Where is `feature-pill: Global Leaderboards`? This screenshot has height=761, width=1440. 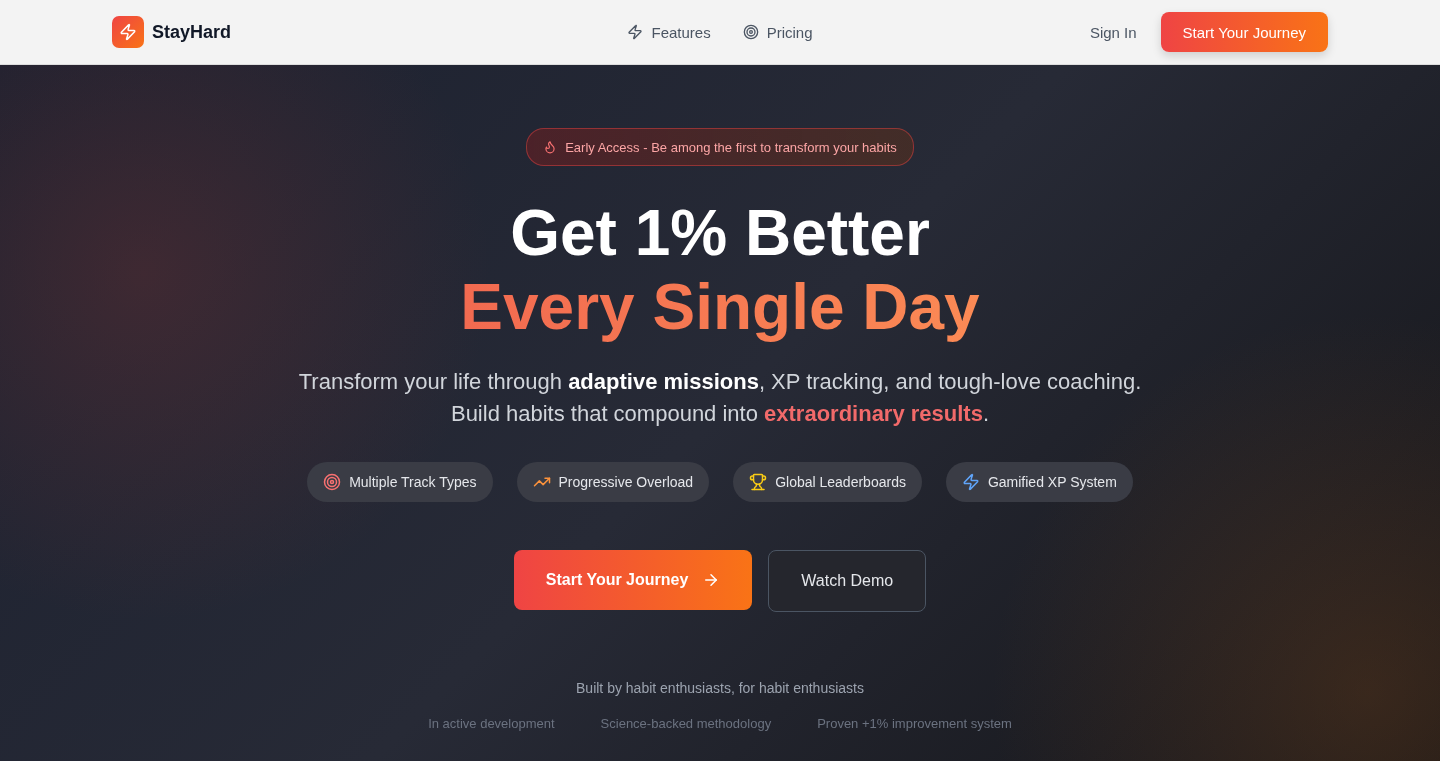 feature-pill: Global Leaderboards is located at coordinates (827, 482).